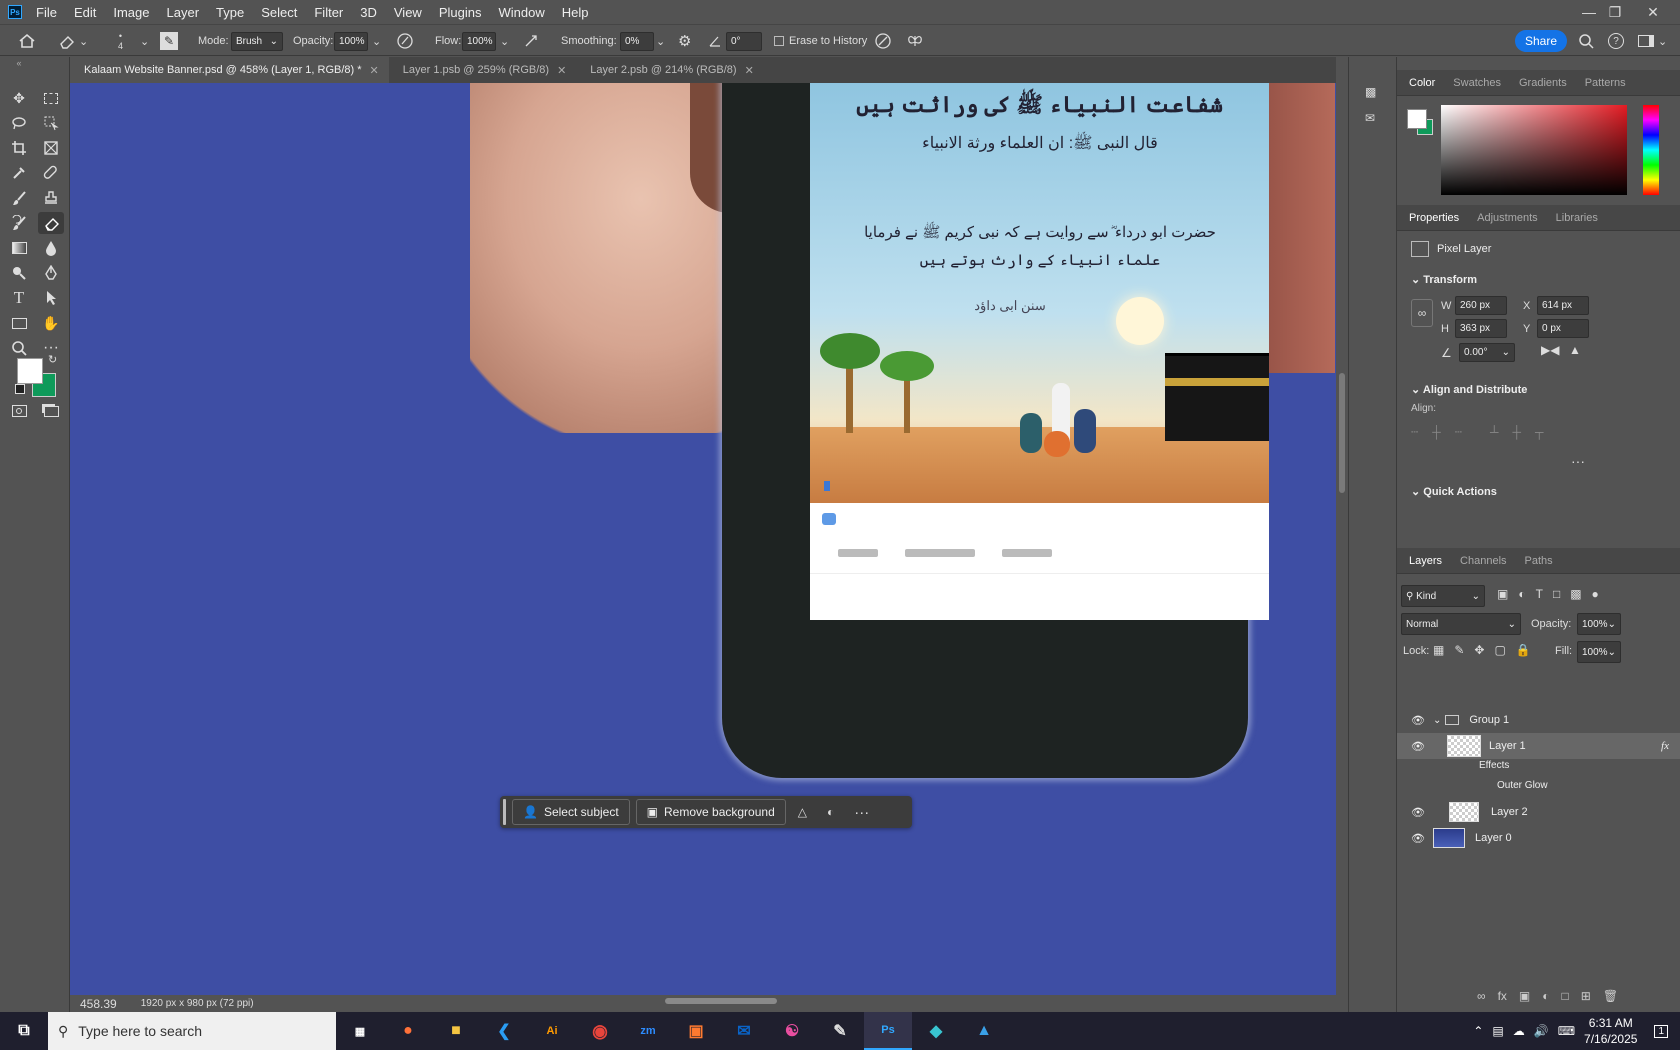 This screenshot has width=1680, height=1050. Describe the element at coordinates (1414, 432) in the screenshot. I see `align-left-icon: ┄` at that location.